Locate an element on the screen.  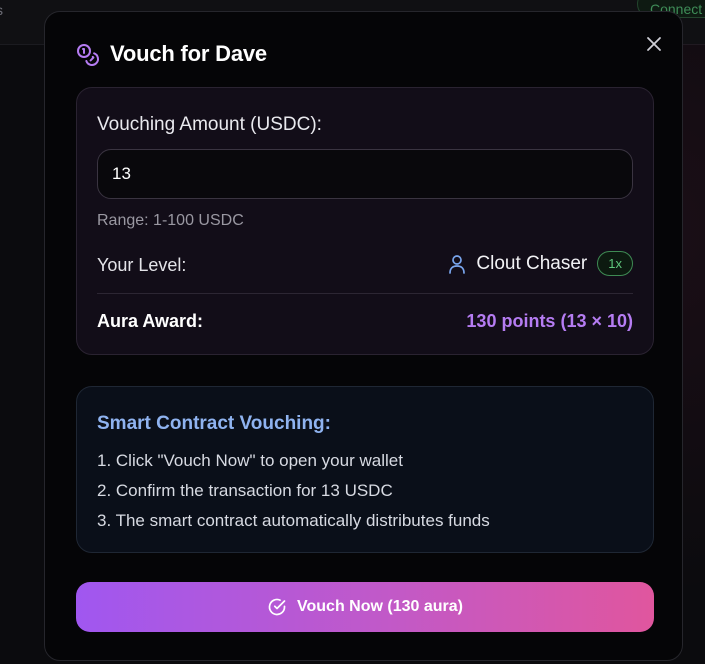
smart-contract-title: Smart Contract Vouching: is located at coordinates (214, 423).